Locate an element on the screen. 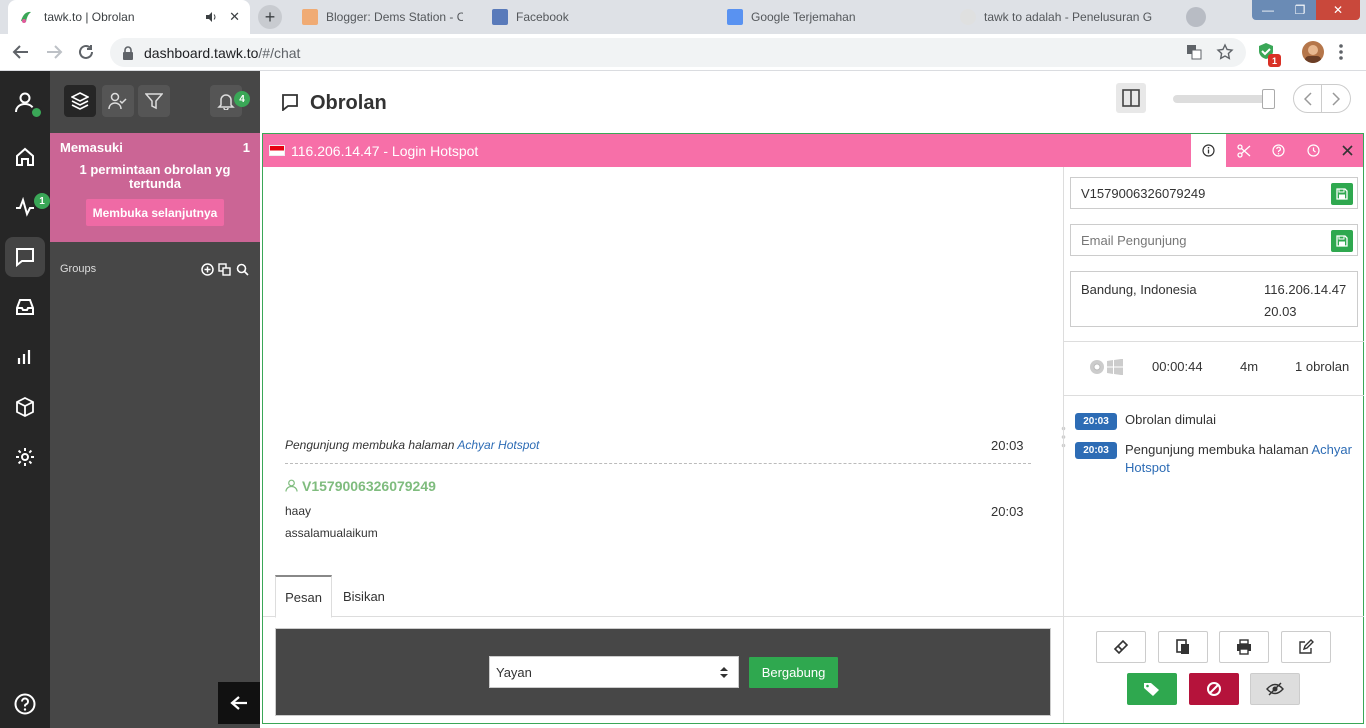 The image size is (1366, 728). scissors-icon is located at coordinates (1243, 150).